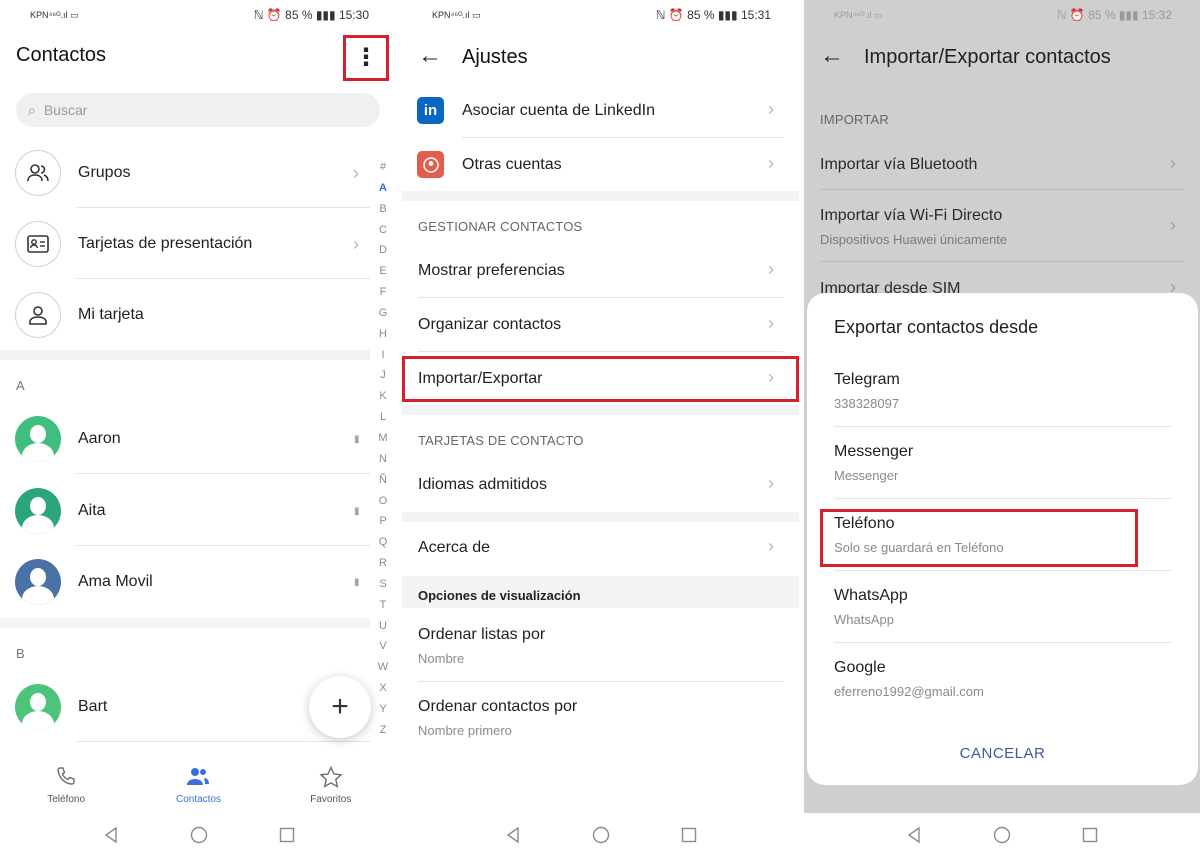  Describe the element at coordinates (383, 480) in the screenshot. I see `index-letter: Ñ` at that location.